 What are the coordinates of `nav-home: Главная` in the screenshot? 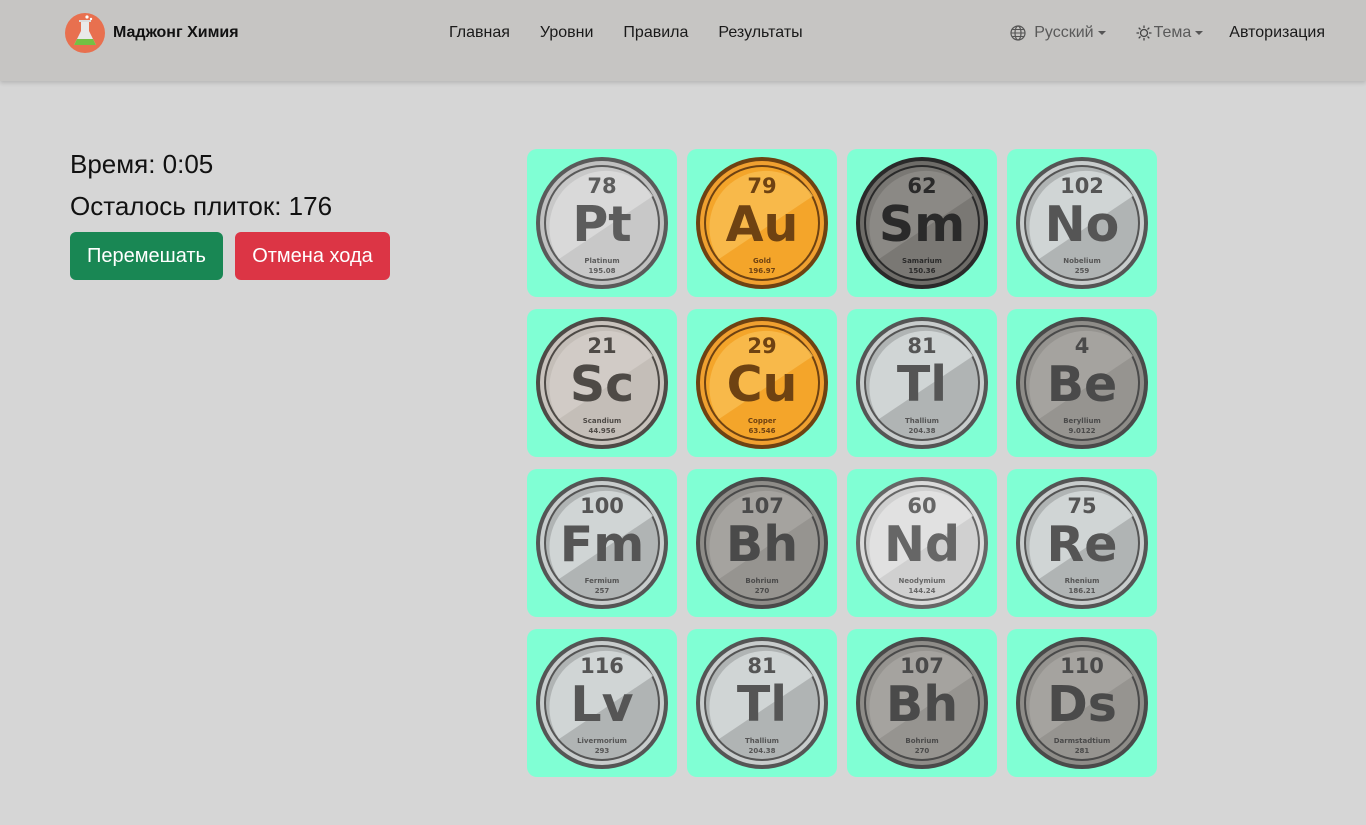 It's located at (479, 33).